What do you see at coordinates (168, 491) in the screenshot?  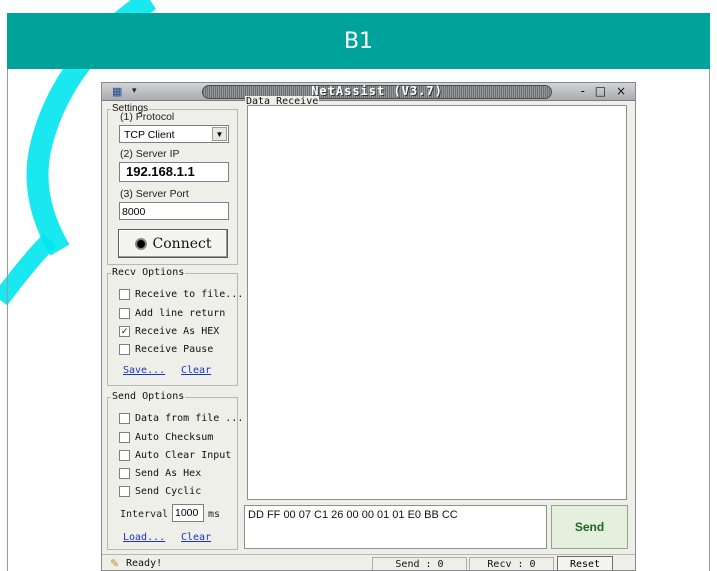 I see `send-cyclic-label: Send Cyclic` at bounding box center [168, 491].